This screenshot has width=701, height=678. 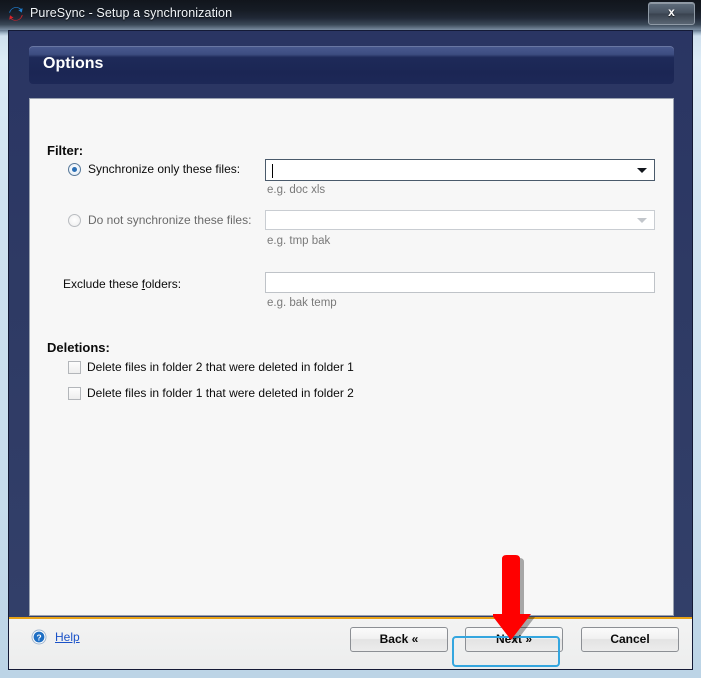 What do you see at coordinates (514, 639) in the screenshot?
I see `next-button: Next »` at bounding box center [514, 639].